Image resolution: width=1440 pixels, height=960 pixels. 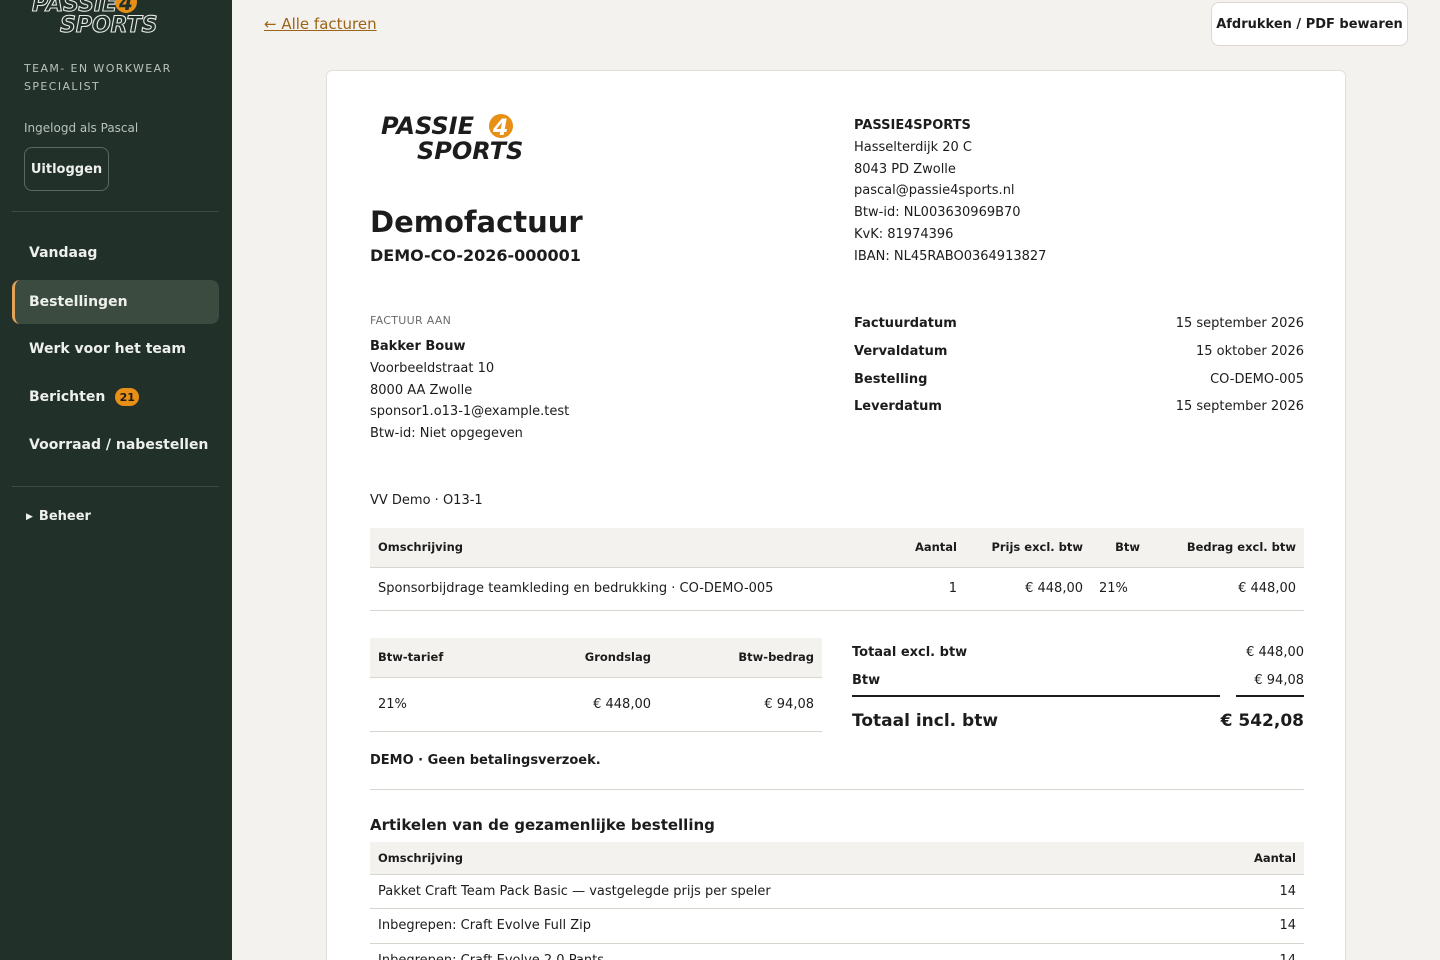 I want to click on total-vat-row: Btw € 94,08, so click(x=1078, y=680).